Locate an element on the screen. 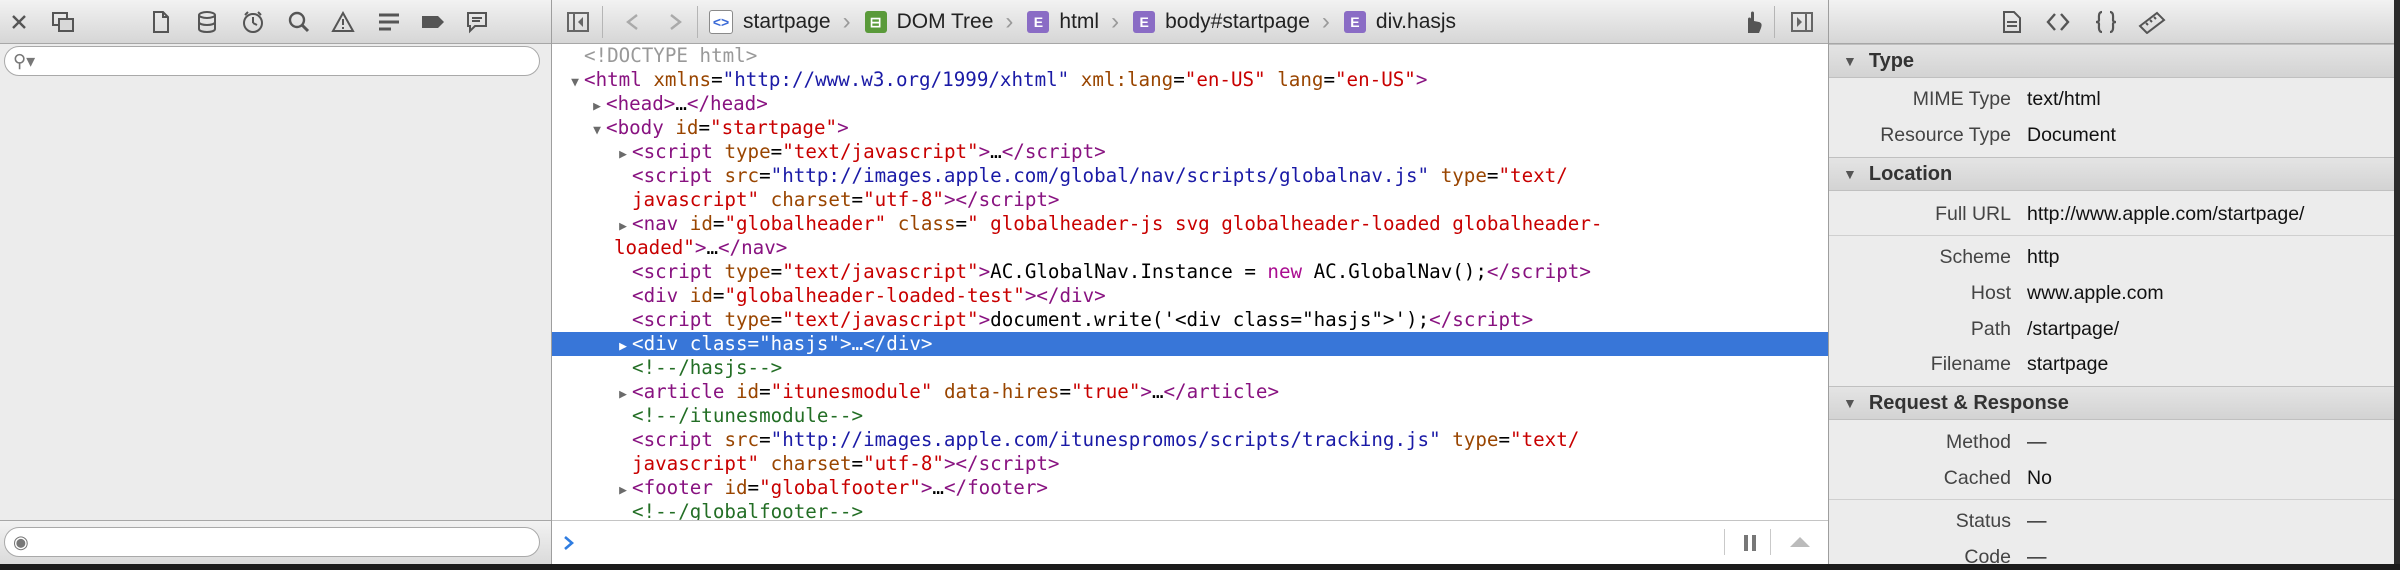 The image size is (2400, 570). sidebar-filter-field: ◉ is located at coordinates (272, 542).